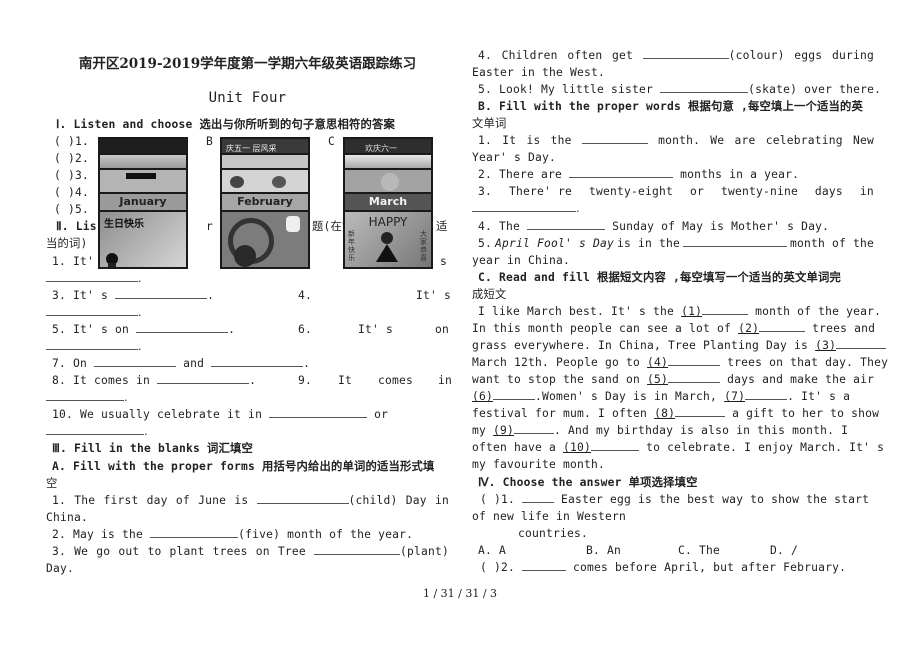 This screenshot has height=651, width=920. I want to click on listen-item-5: 5. It' s on ., so click(144, 329).